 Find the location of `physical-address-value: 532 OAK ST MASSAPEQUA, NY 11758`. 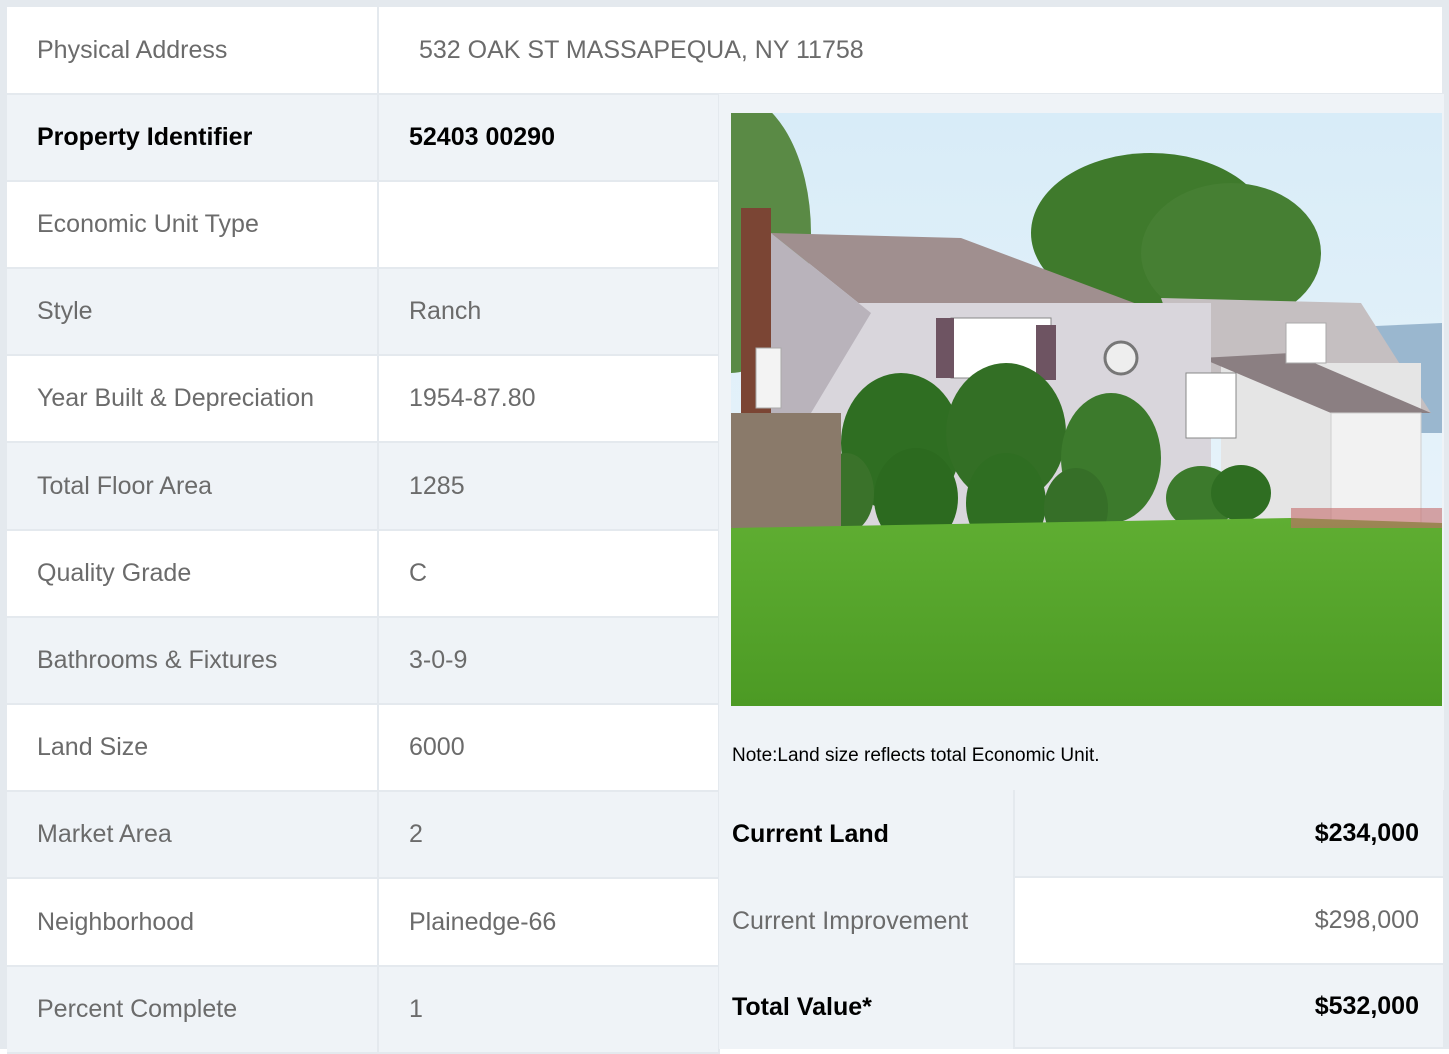

physical-address-value: 532 OAK ST MASSAPEQUA, NY 11758 is located at coordinates (911, 51).